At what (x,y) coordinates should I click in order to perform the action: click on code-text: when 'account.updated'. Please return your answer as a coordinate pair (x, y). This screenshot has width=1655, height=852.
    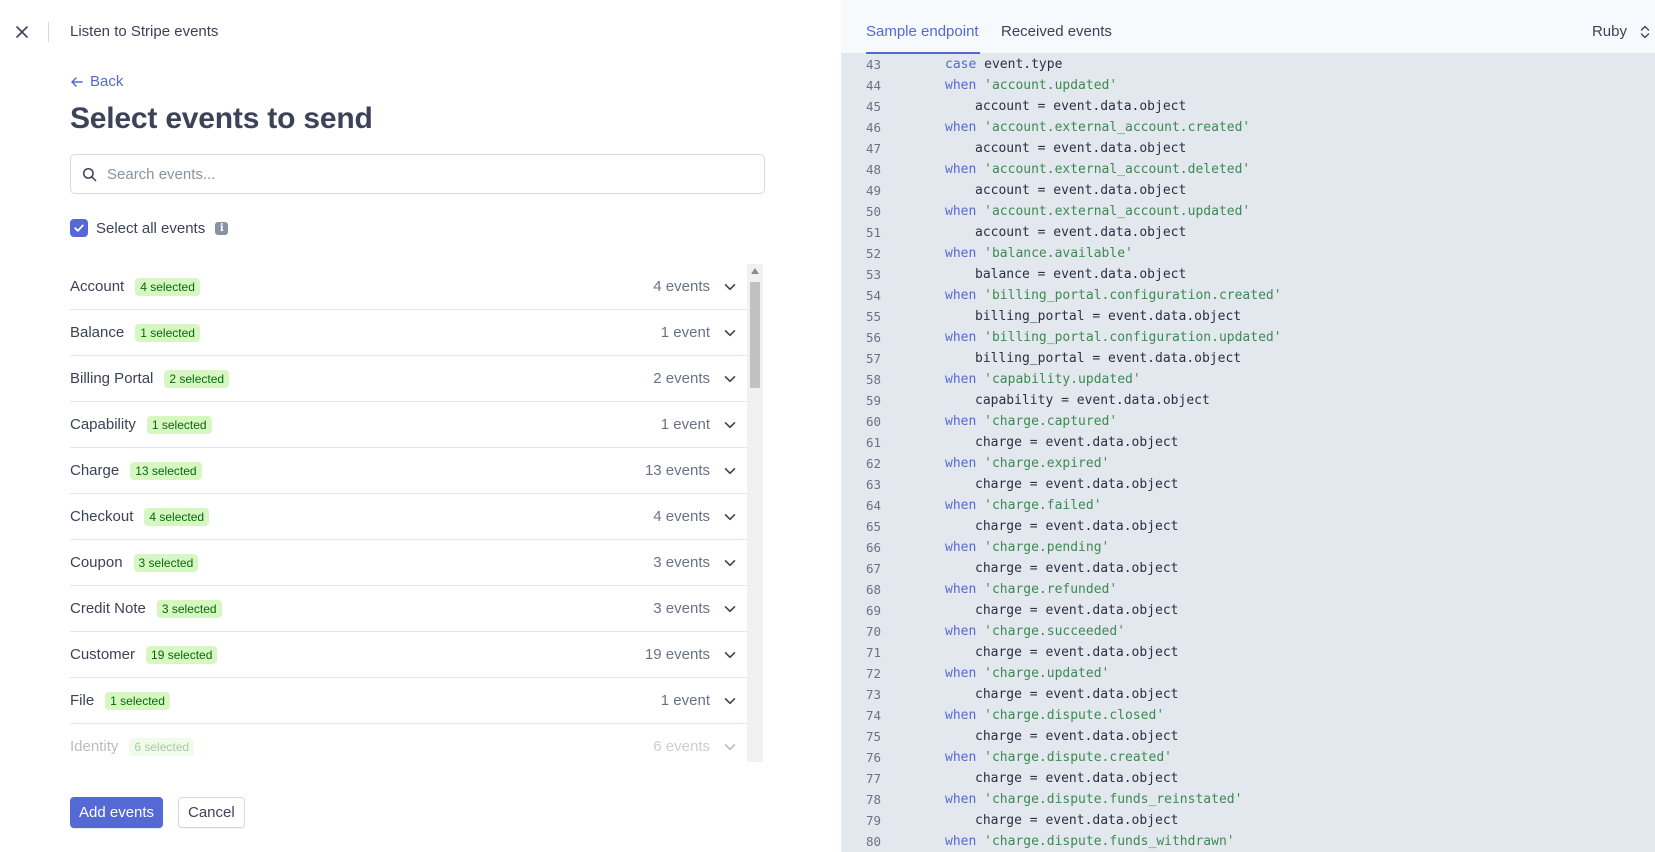
    Looking at the image, I should click on (1031, 85).